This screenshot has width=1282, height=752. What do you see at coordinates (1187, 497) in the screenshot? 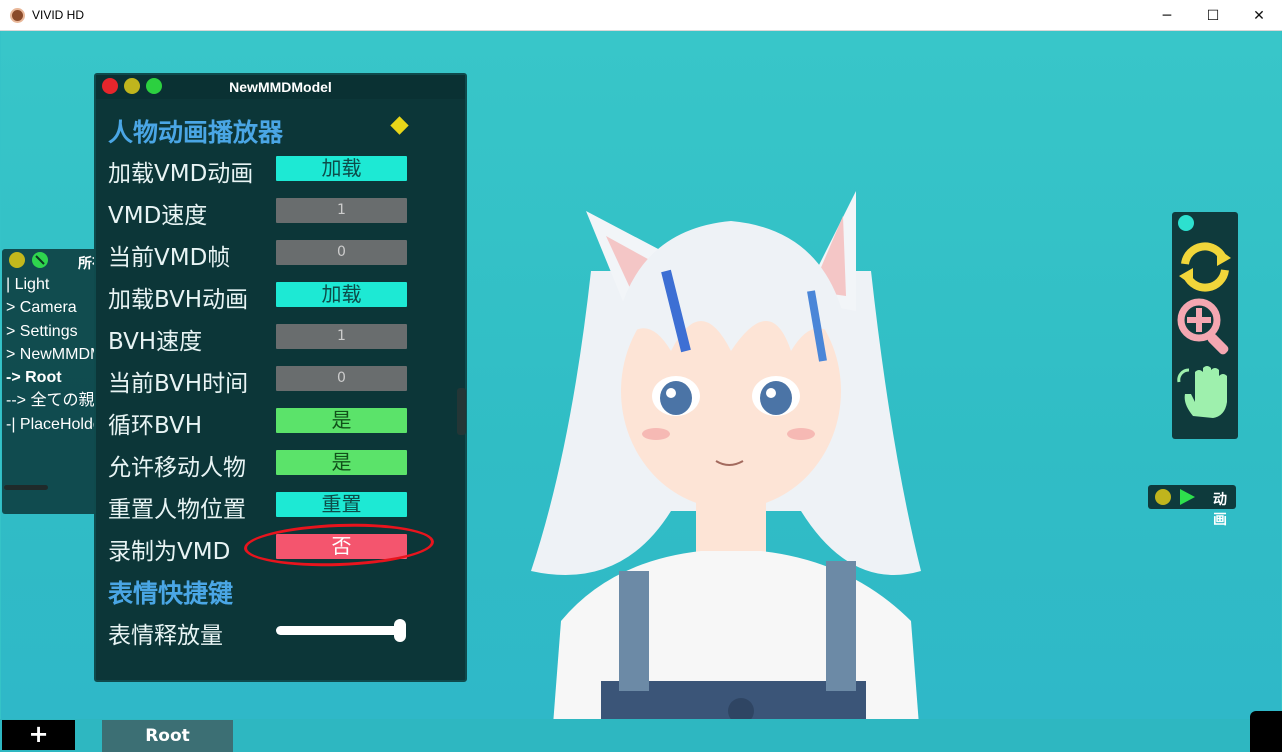
I see `play-icon` at bounding box center [1187, 497].